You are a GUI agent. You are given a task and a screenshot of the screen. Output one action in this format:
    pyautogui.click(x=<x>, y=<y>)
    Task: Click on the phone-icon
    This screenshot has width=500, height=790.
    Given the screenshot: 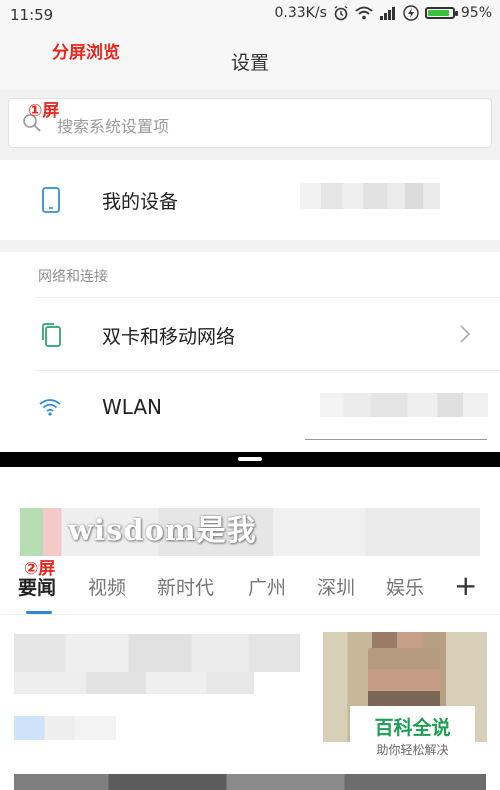 What is the action you would take?
    pyautogui.click(x=51, y=200)
    